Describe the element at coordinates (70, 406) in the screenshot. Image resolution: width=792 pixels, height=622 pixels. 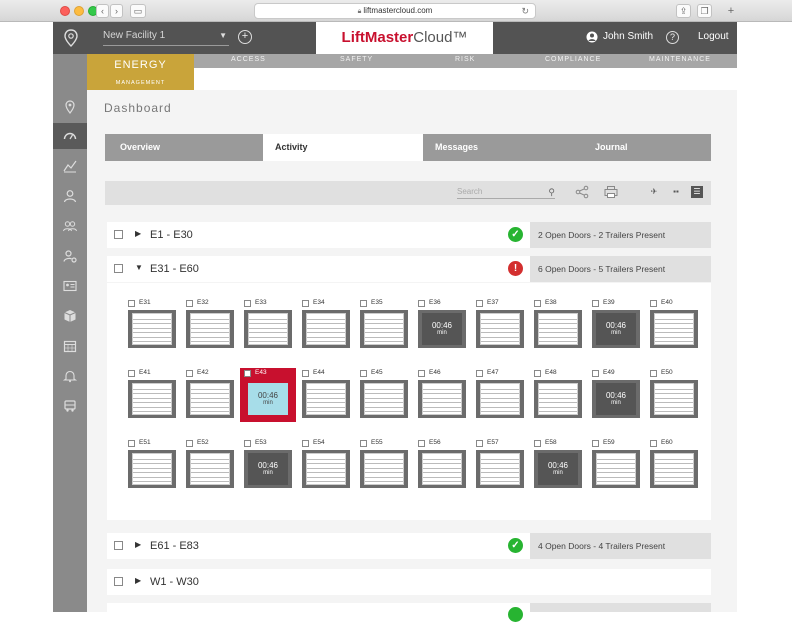
I see `sidebar-item-fleet` at that location.